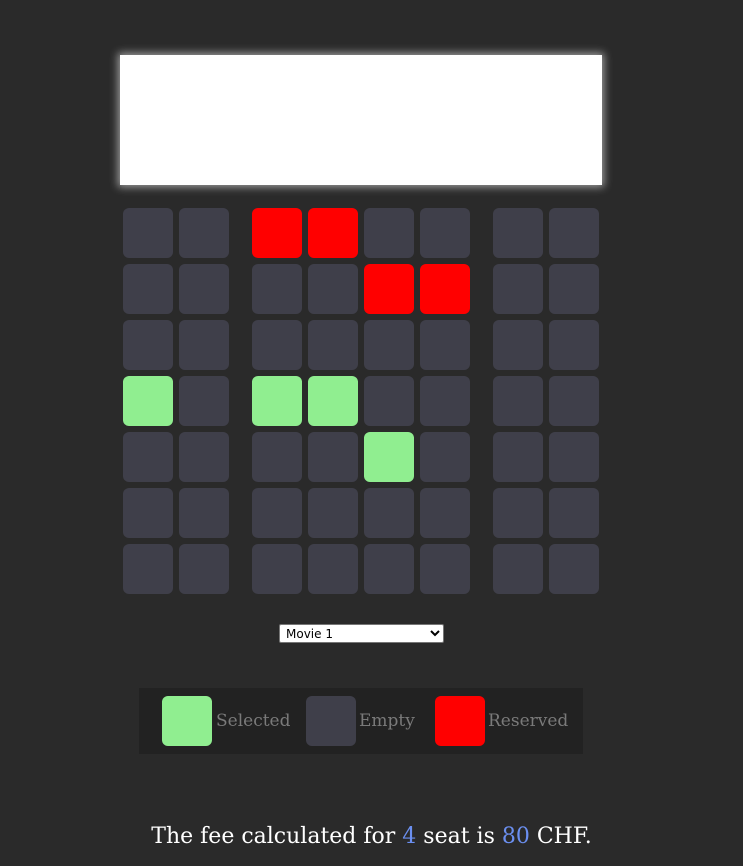 The height and width of the screenshot is (866, 743). What do you see at coordinates (277, 289) in the screenshot?
I see `seat-r2-c3` at bounding box center [277, 289].